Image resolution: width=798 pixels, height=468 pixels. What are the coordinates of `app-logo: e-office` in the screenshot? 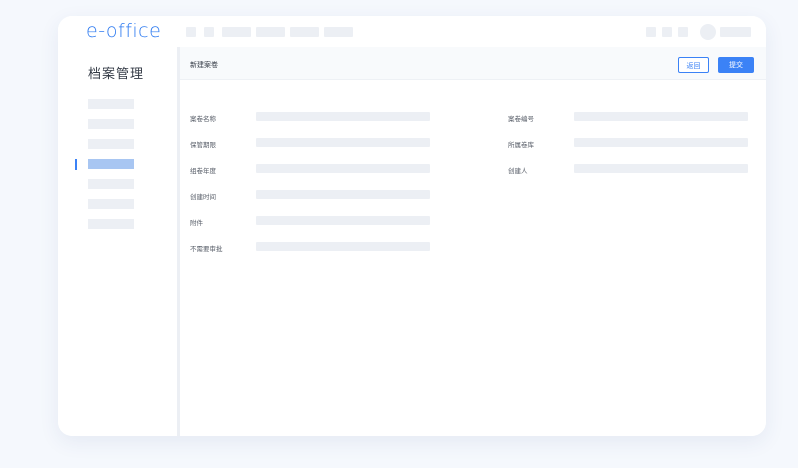 It's located at (124, 31).